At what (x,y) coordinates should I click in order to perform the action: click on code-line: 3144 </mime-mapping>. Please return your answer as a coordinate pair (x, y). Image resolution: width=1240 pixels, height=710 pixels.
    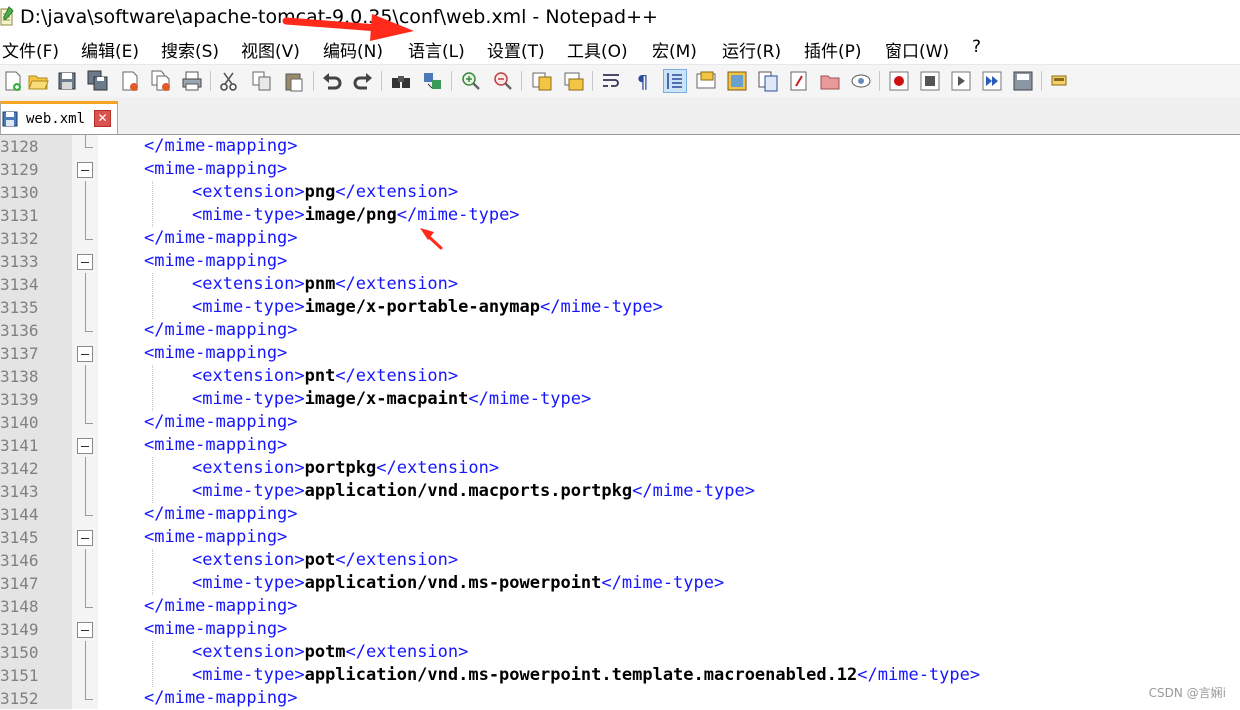
    Looking at the image, I should click on (620, 514).